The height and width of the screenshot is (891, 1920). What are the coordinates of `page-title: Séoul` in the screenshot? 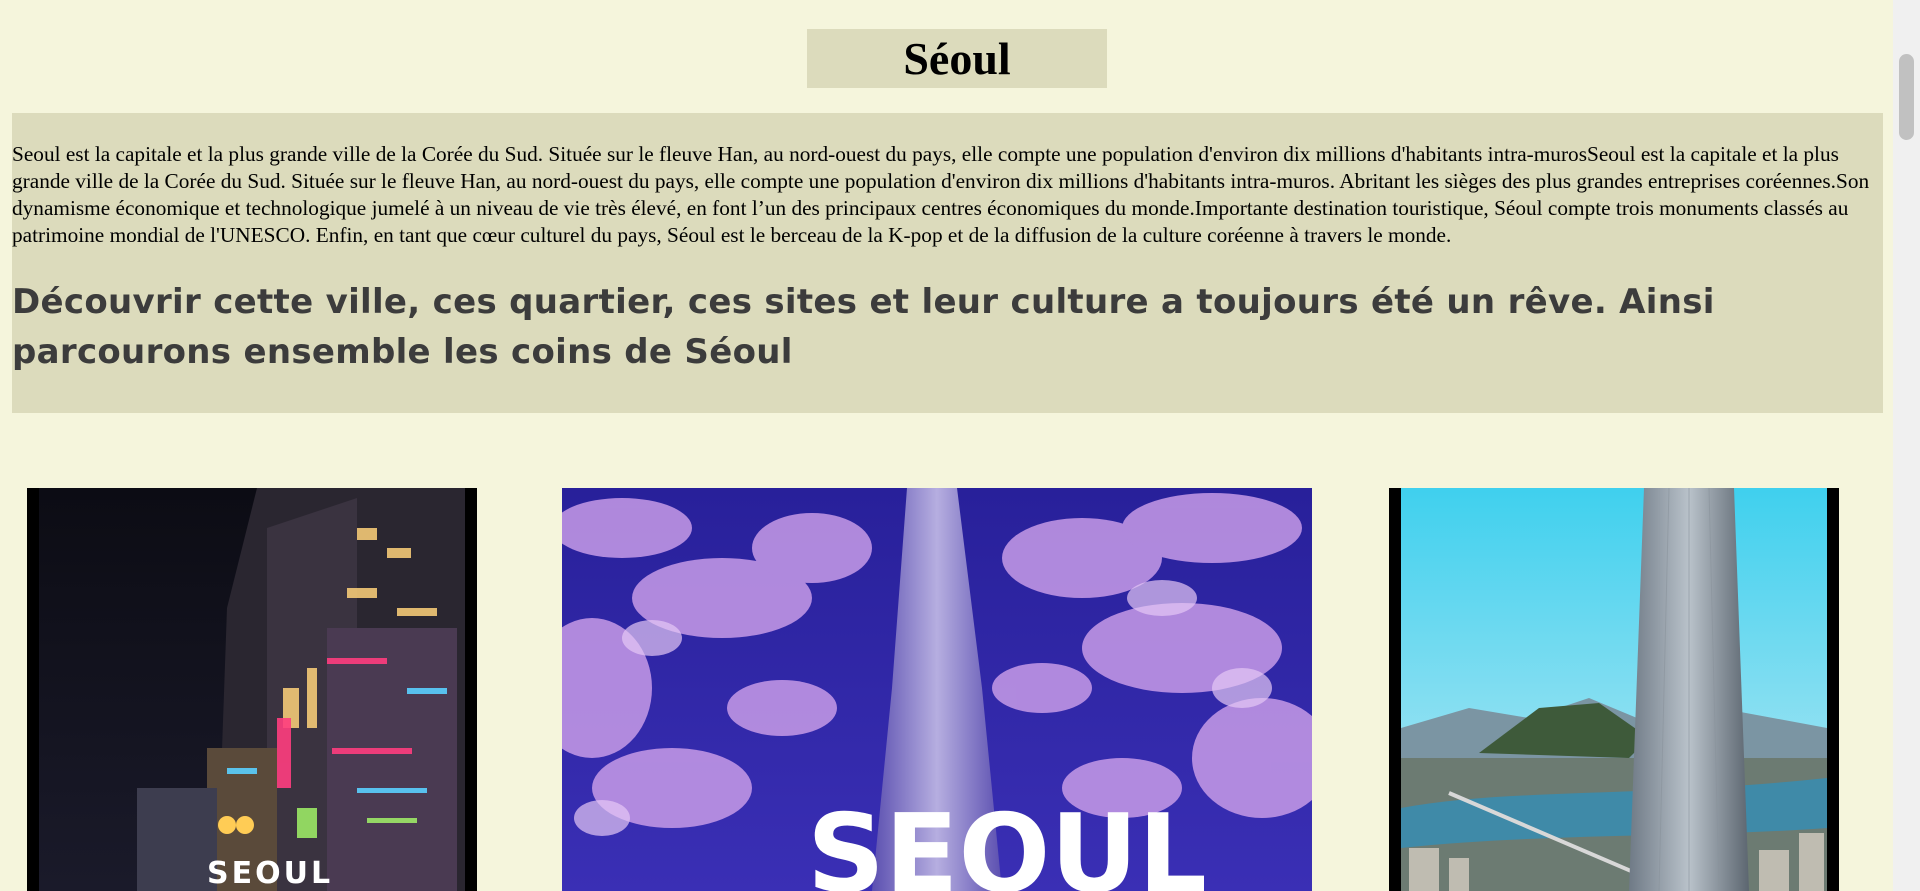 It's located at (957, 58).